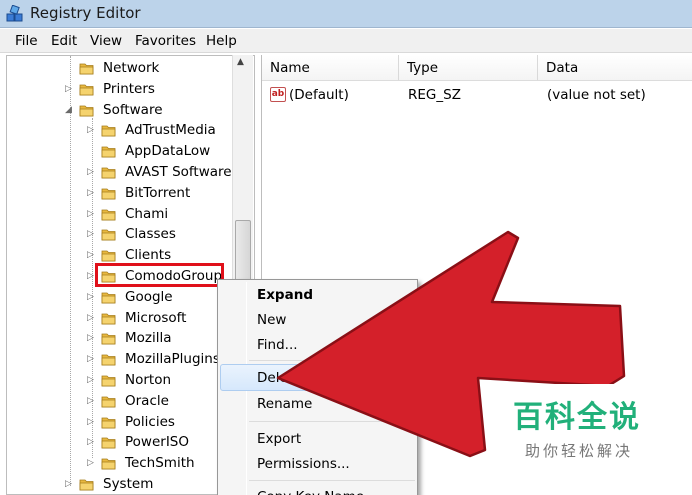  What do you see at coordinates (129, 88) in the screenshot?
I see `tree-item-label: Printers` at bounding box center [129, 88].